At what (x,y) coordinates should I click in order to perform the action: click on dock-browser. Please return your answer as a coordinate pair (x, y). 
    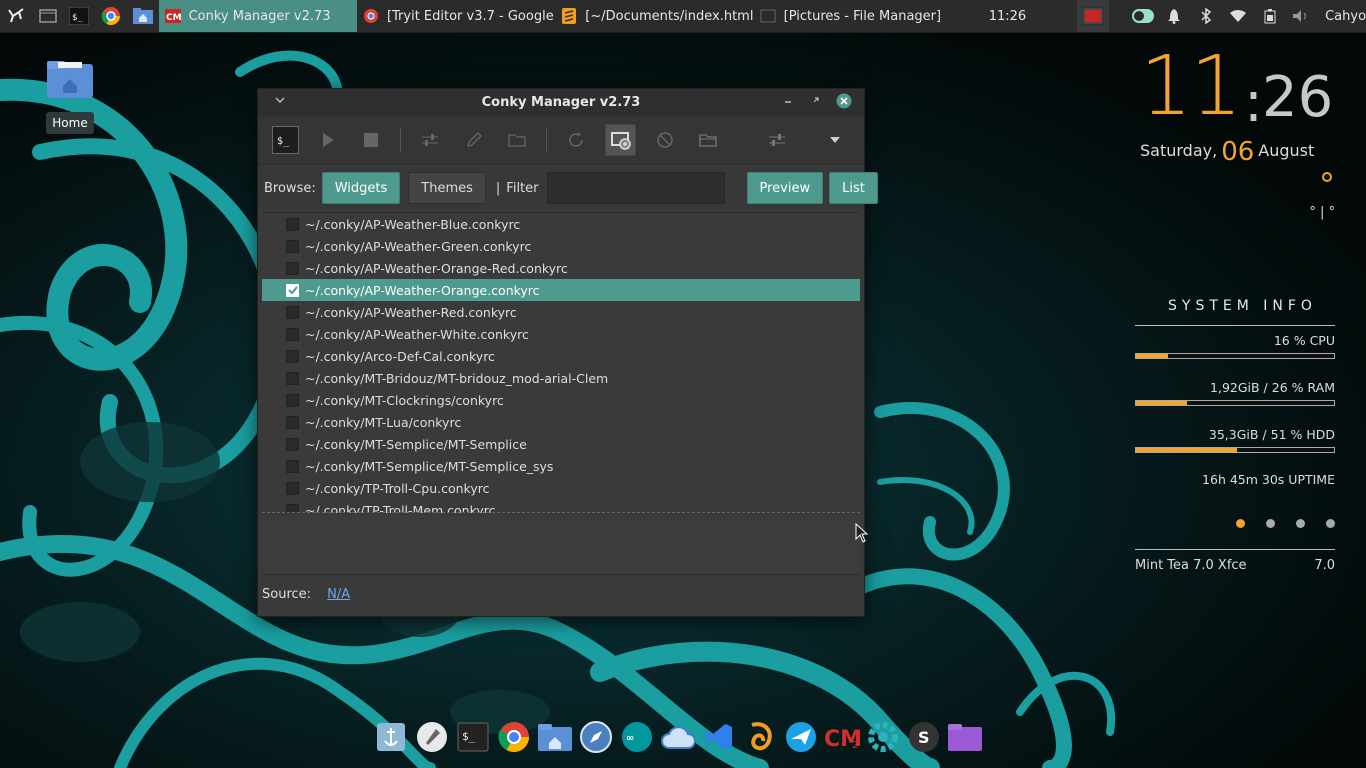
    Looking at the image, I should click on (596, 737).